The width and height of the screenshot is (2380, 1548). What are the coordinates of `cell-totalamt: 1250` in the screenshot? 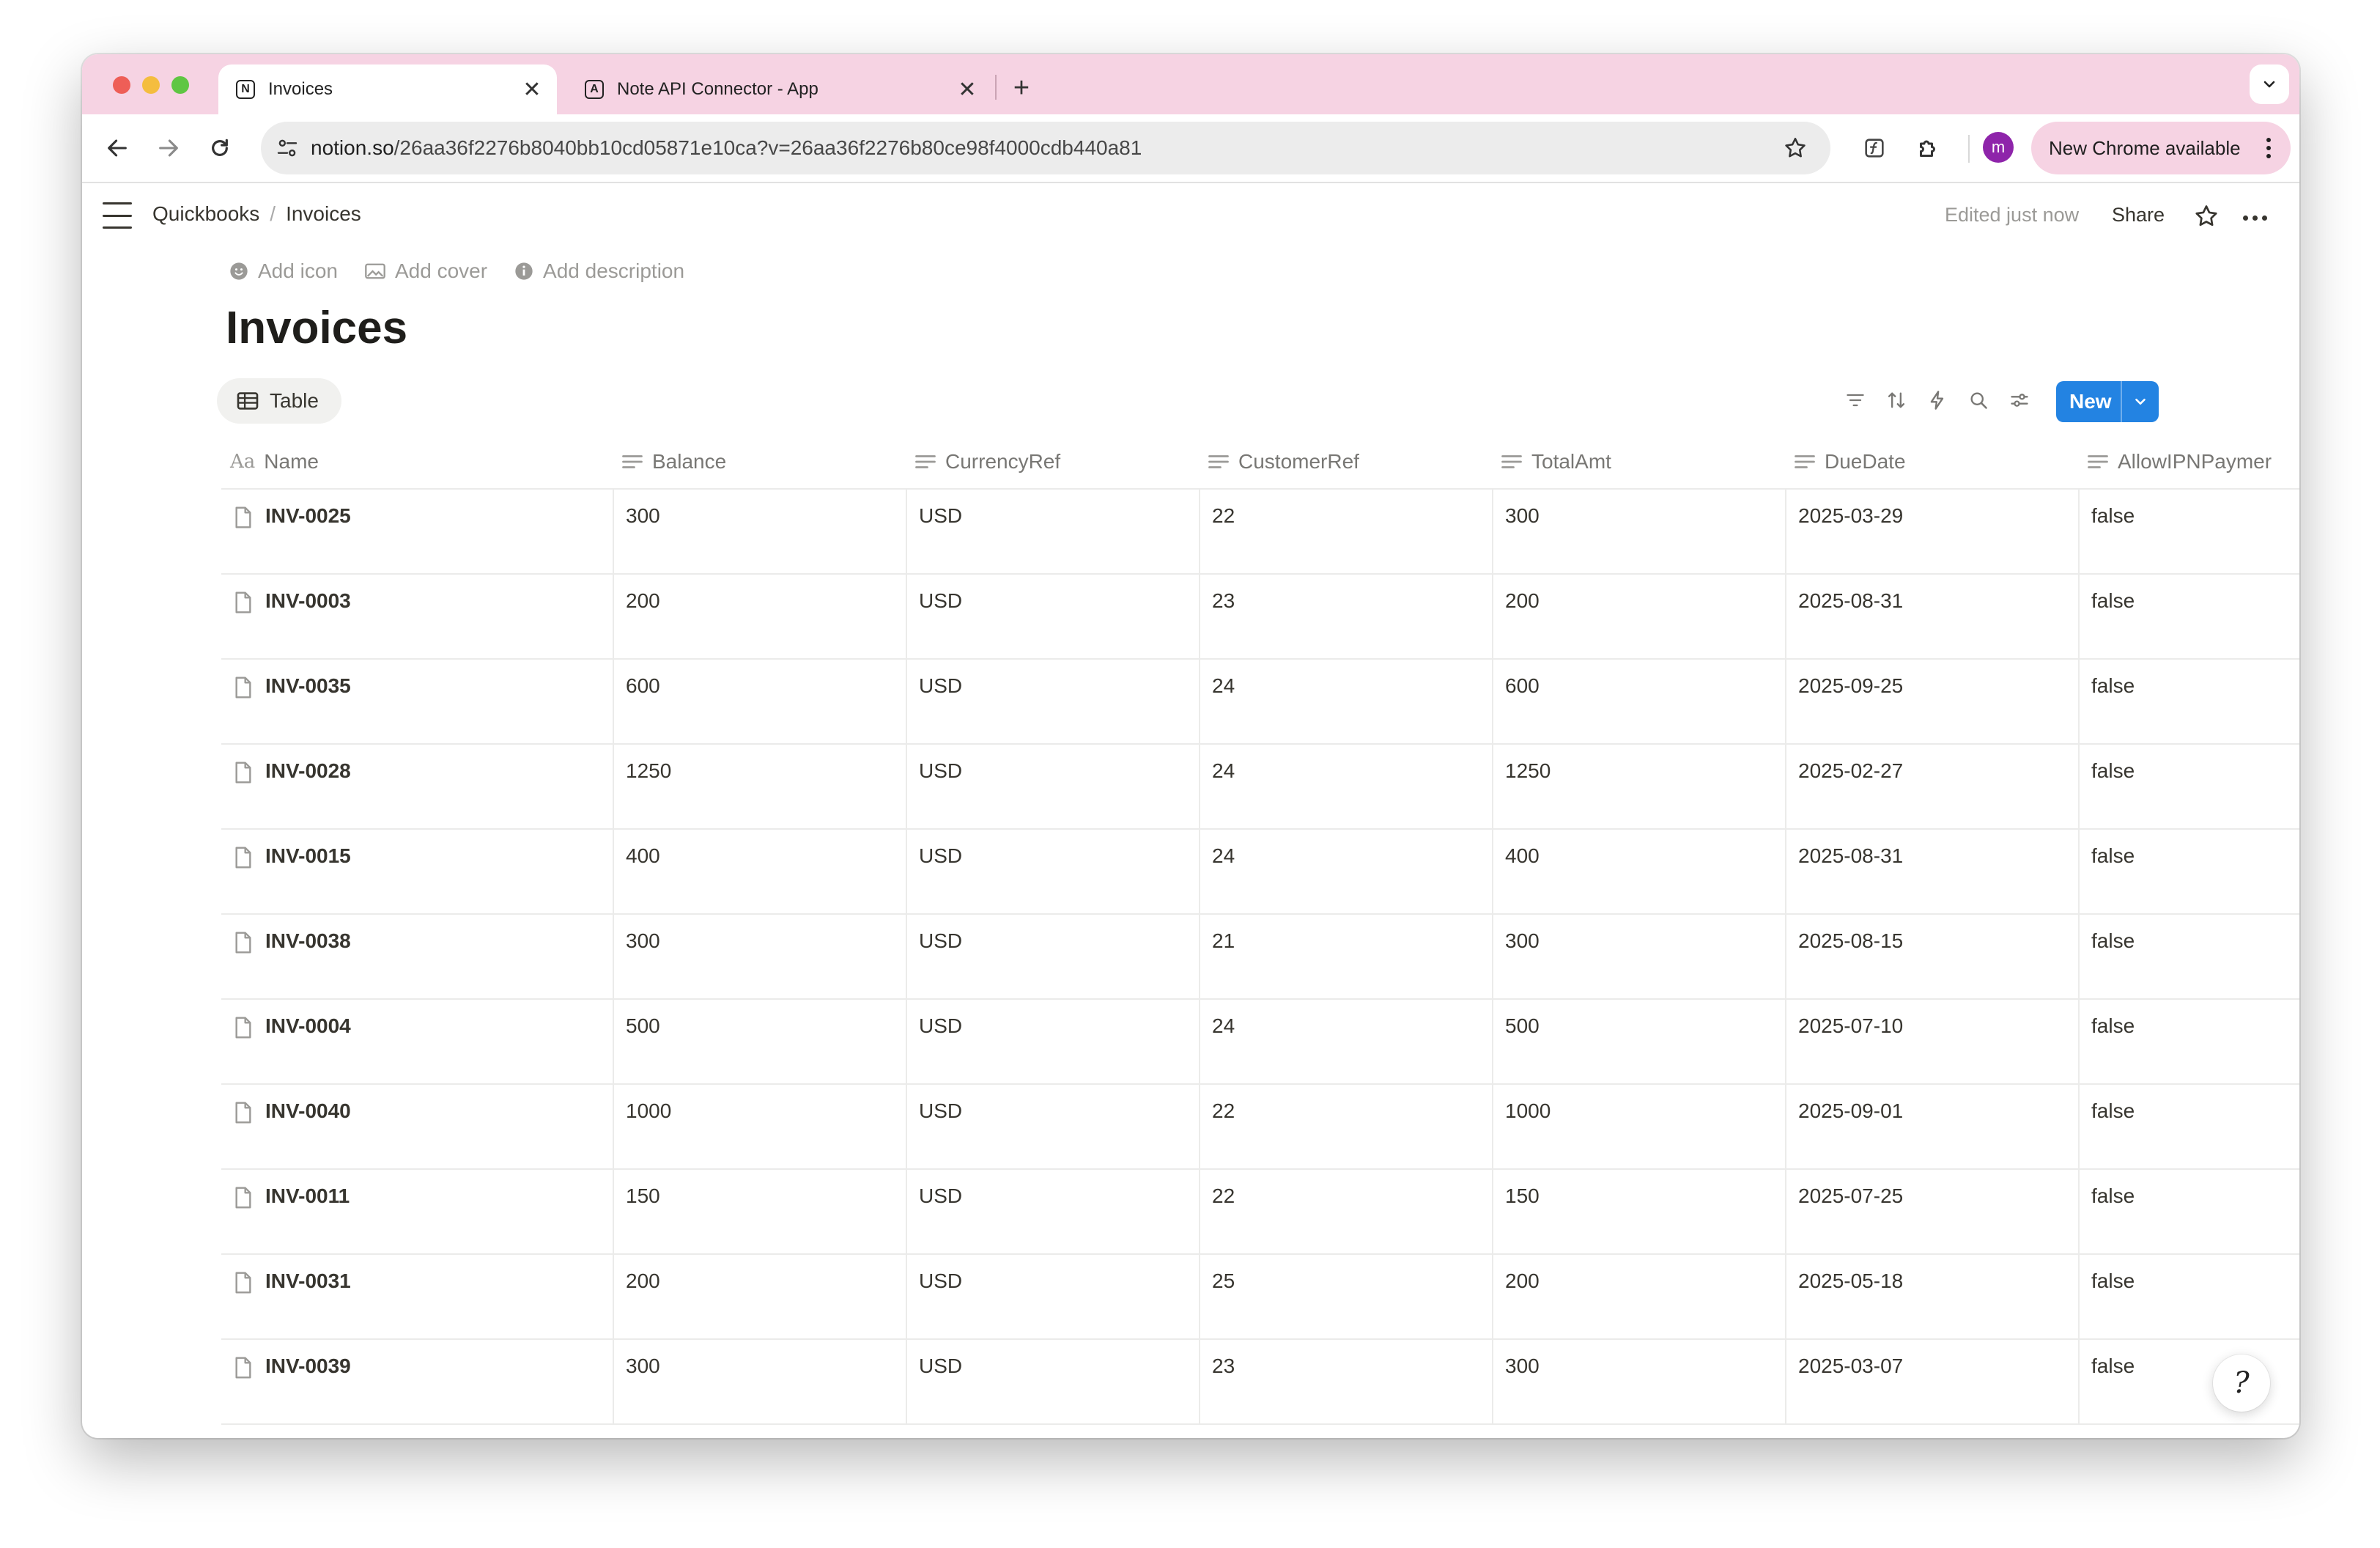 It's located at (1638, 786).